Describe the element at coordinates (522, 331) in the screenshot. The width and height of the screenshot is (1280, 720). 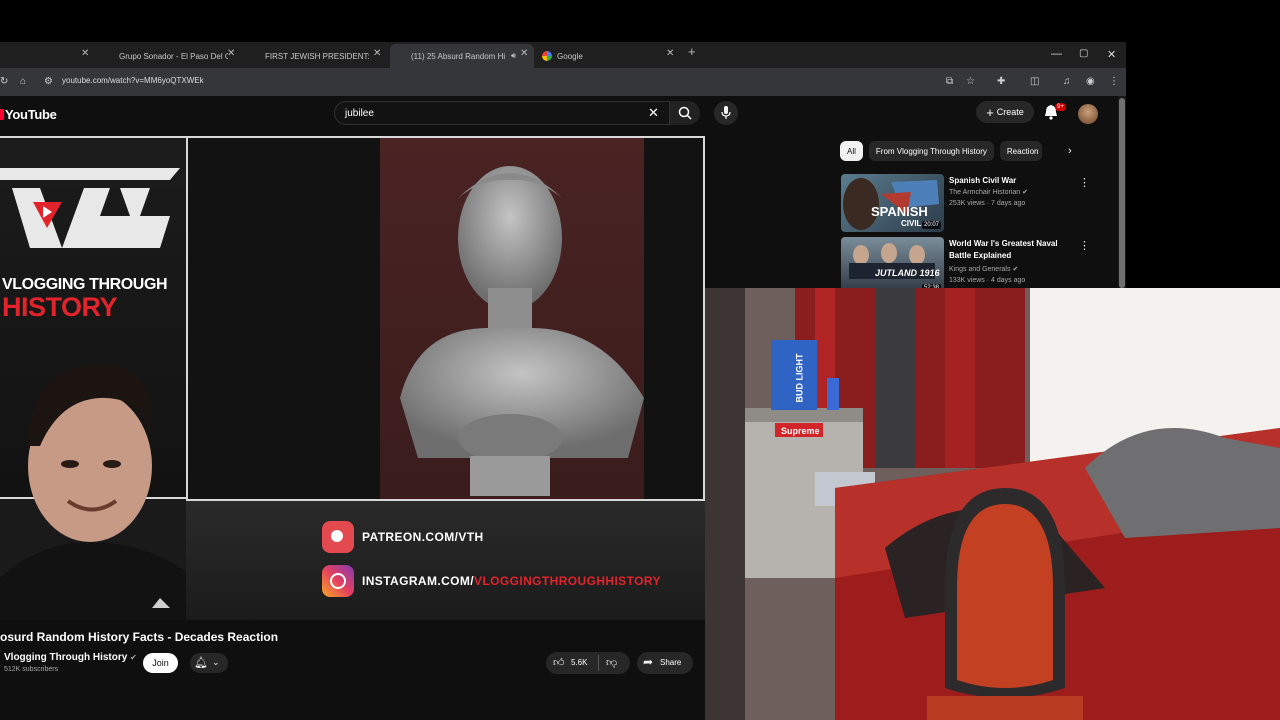
I see `roman-bust-image` at that location.